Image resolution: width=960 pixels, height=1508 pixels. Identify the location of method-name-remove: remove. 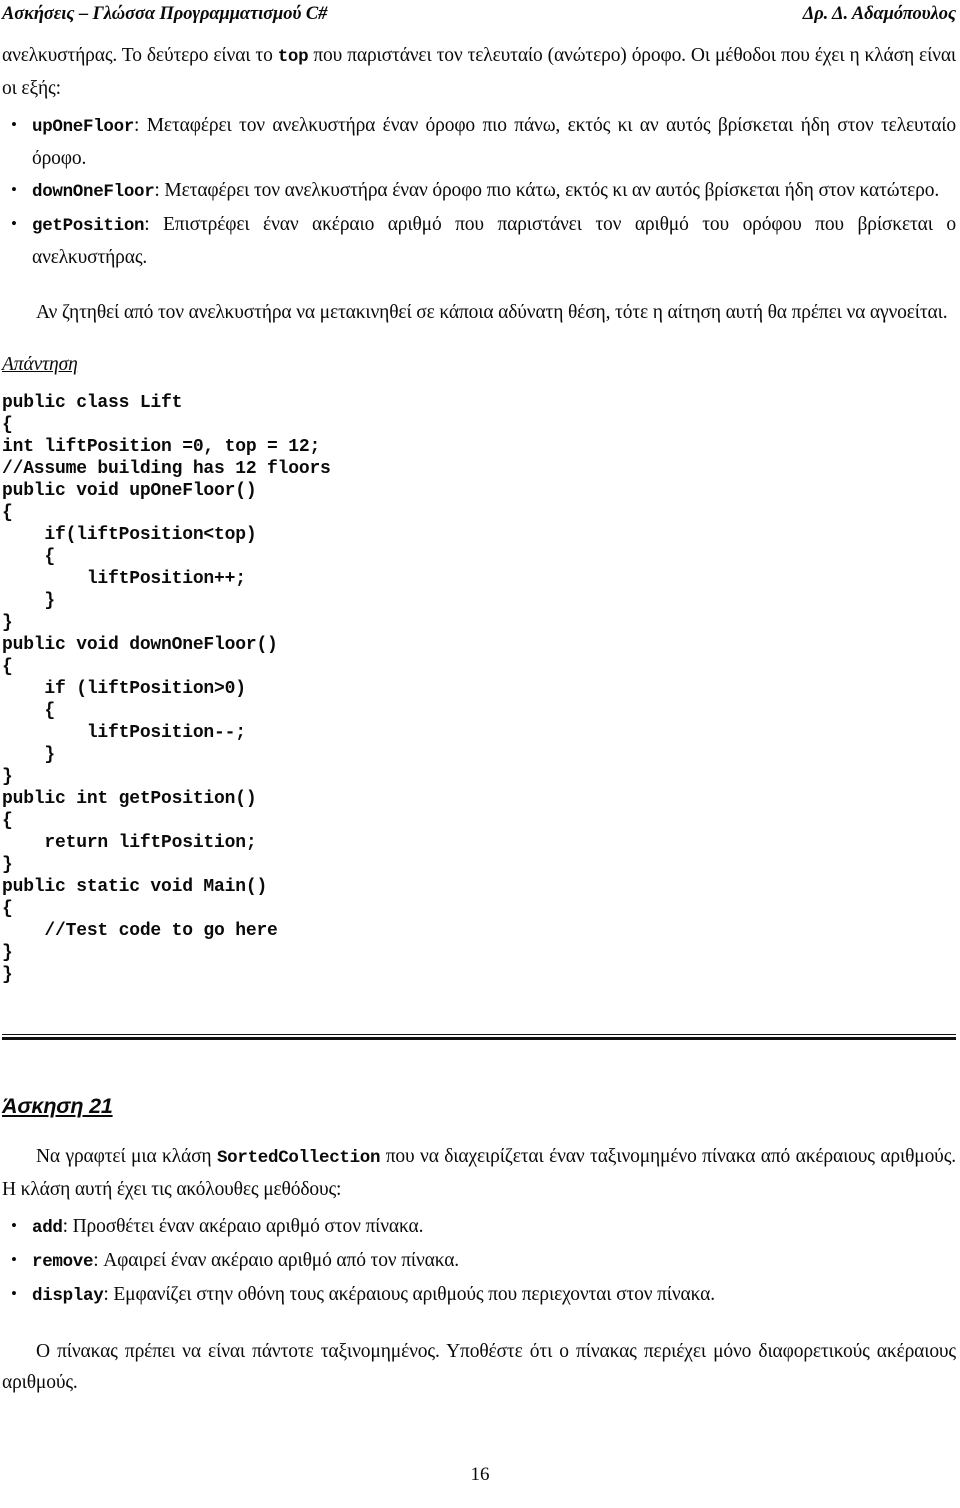
(63, 1262).